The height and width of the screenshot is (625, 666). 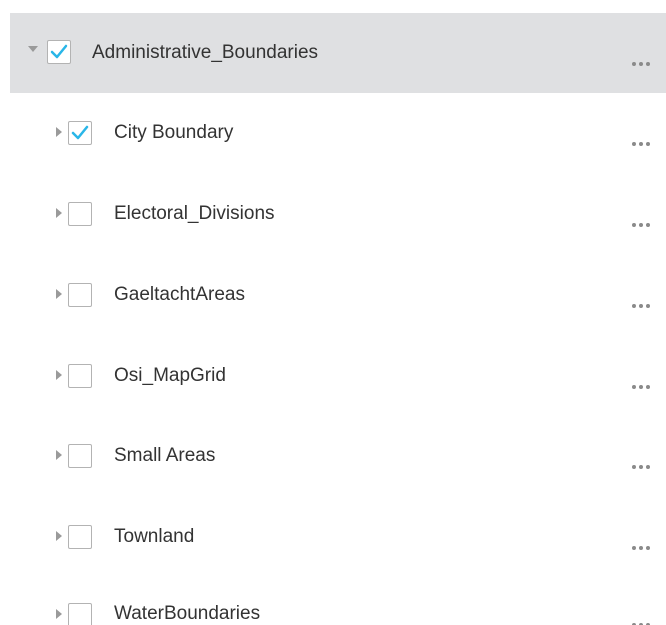 What do you see at coordinates (80, 295) in the screenshot?
I see `layer-checkbox-gaeltacht-areas` at bounding box center [80, 295].